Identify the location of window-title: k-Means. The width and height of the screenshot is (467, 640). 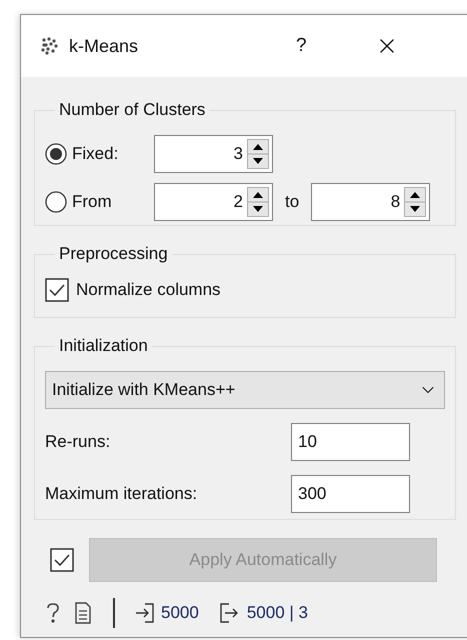
(103, 46).